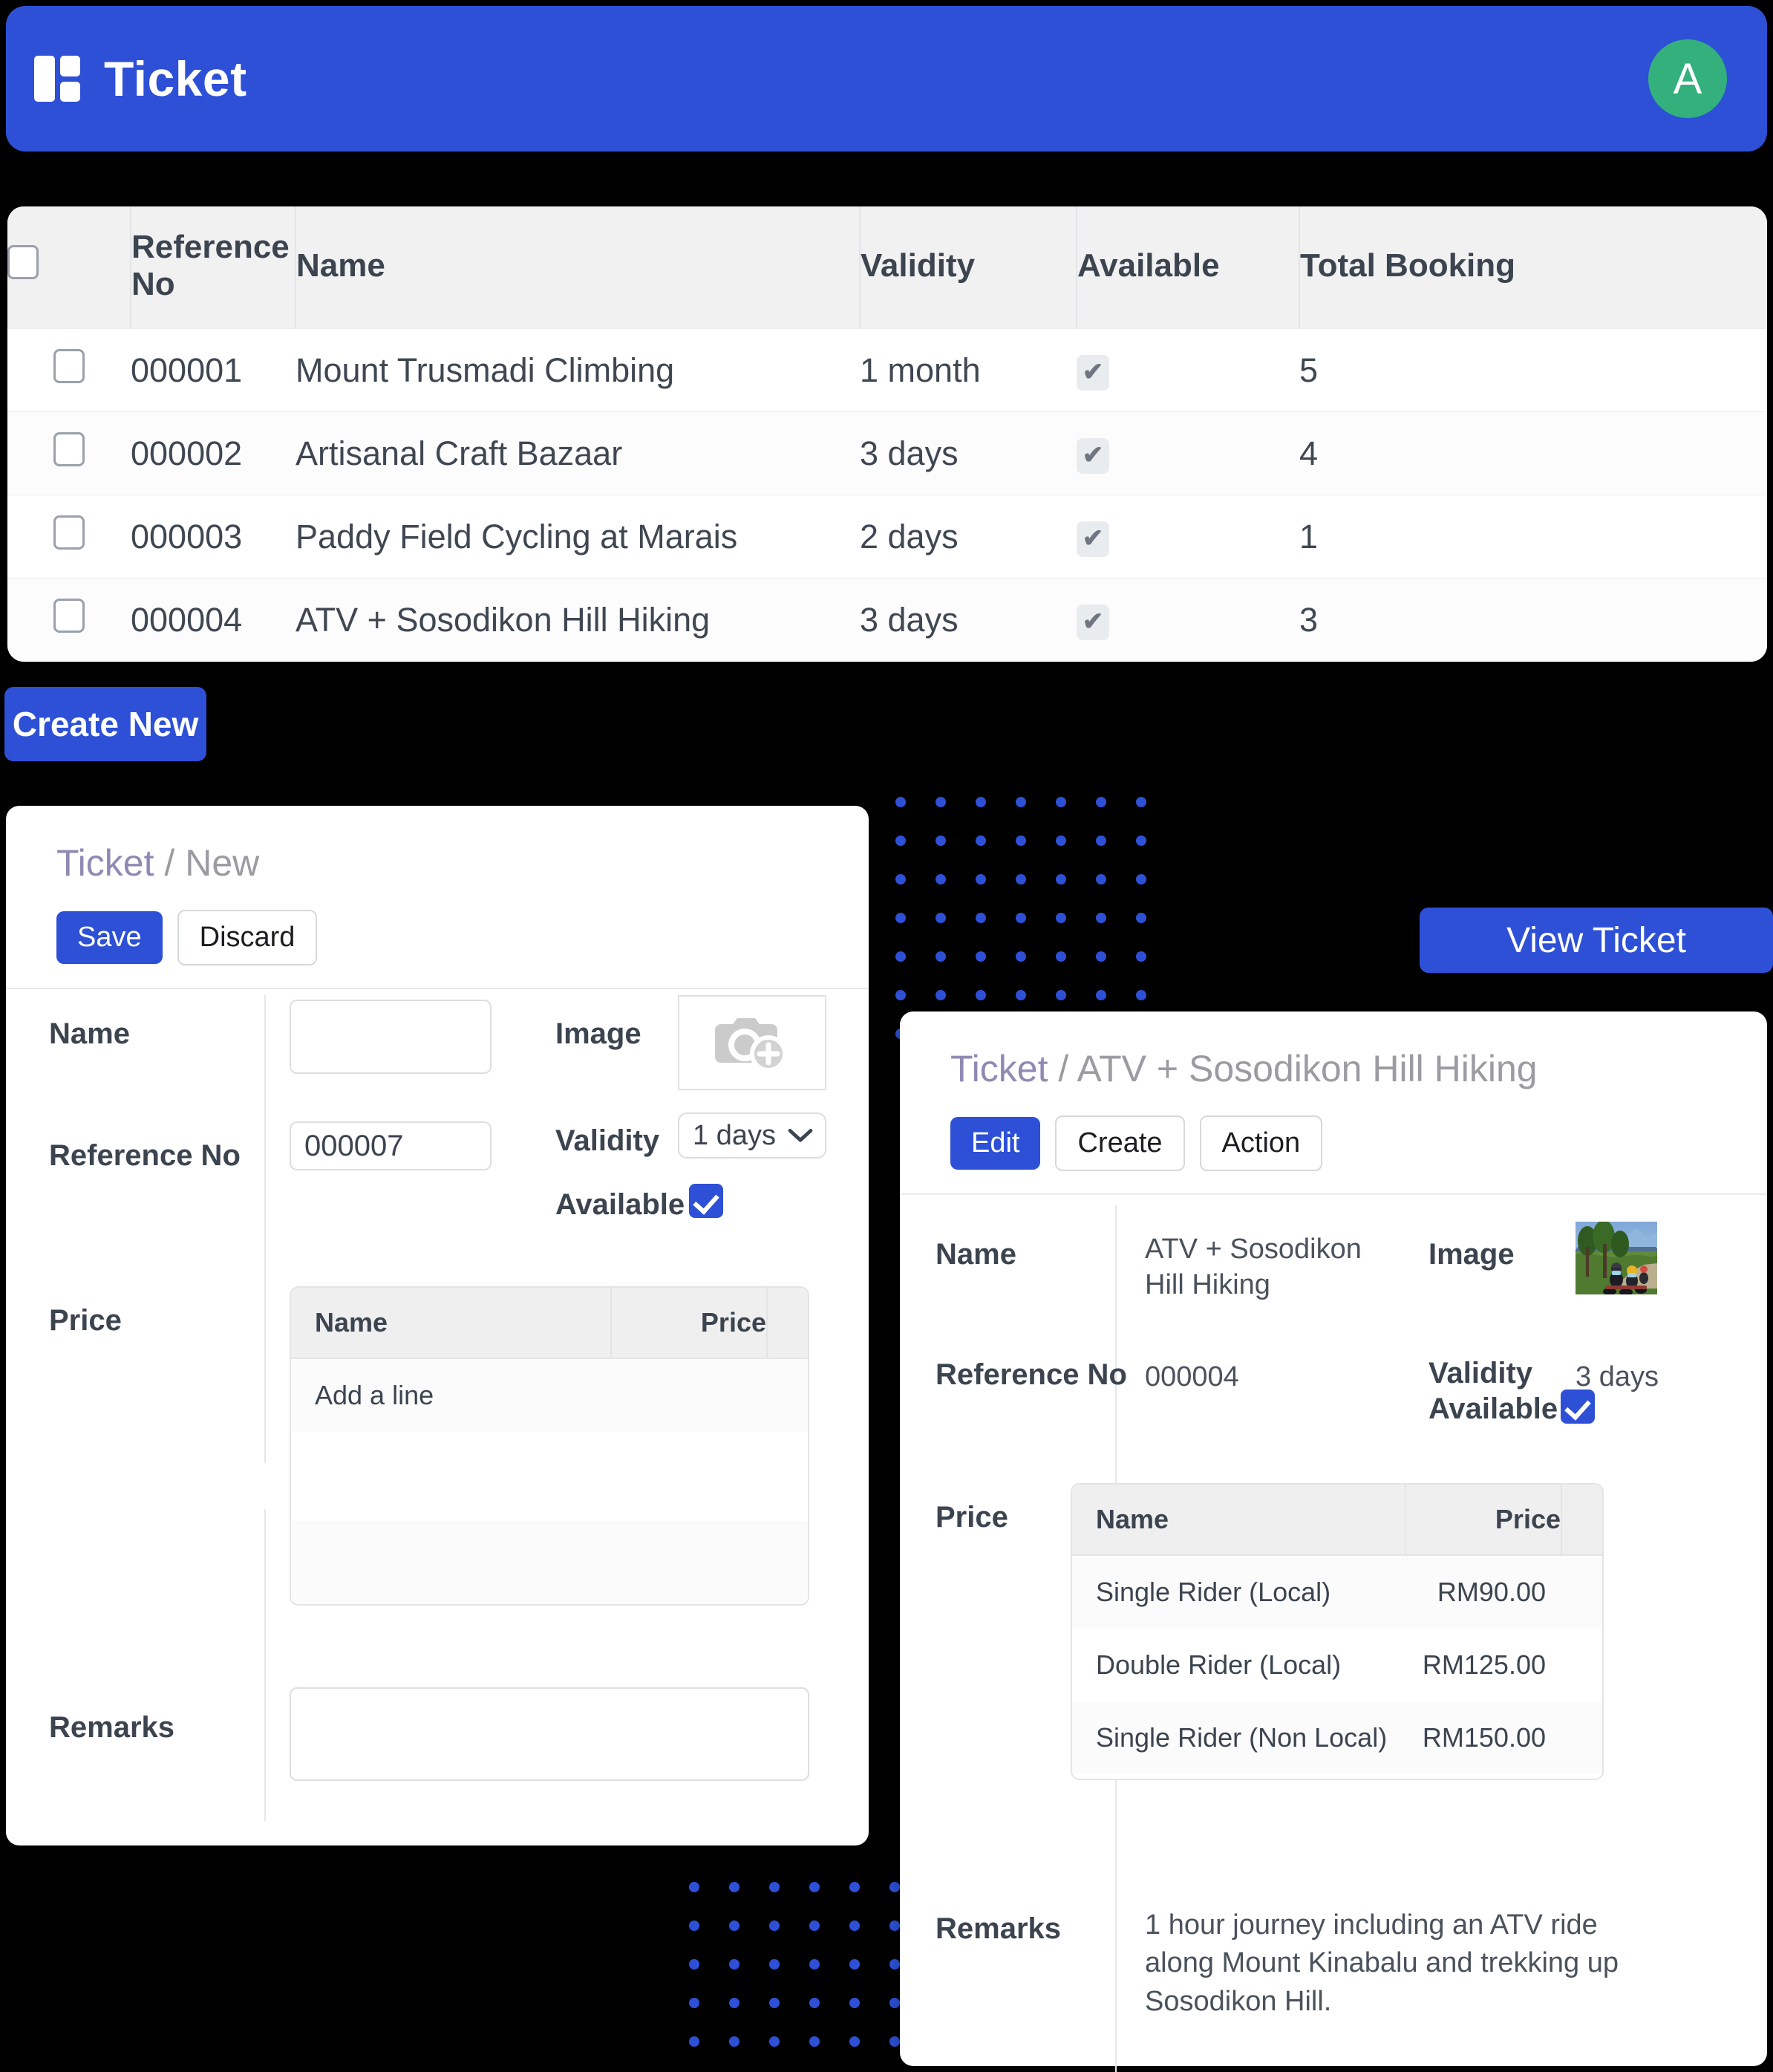 This screenshot has height=2072, width=1773. I want to click on column-header-reference-no: Reference No, so click(213, 267).